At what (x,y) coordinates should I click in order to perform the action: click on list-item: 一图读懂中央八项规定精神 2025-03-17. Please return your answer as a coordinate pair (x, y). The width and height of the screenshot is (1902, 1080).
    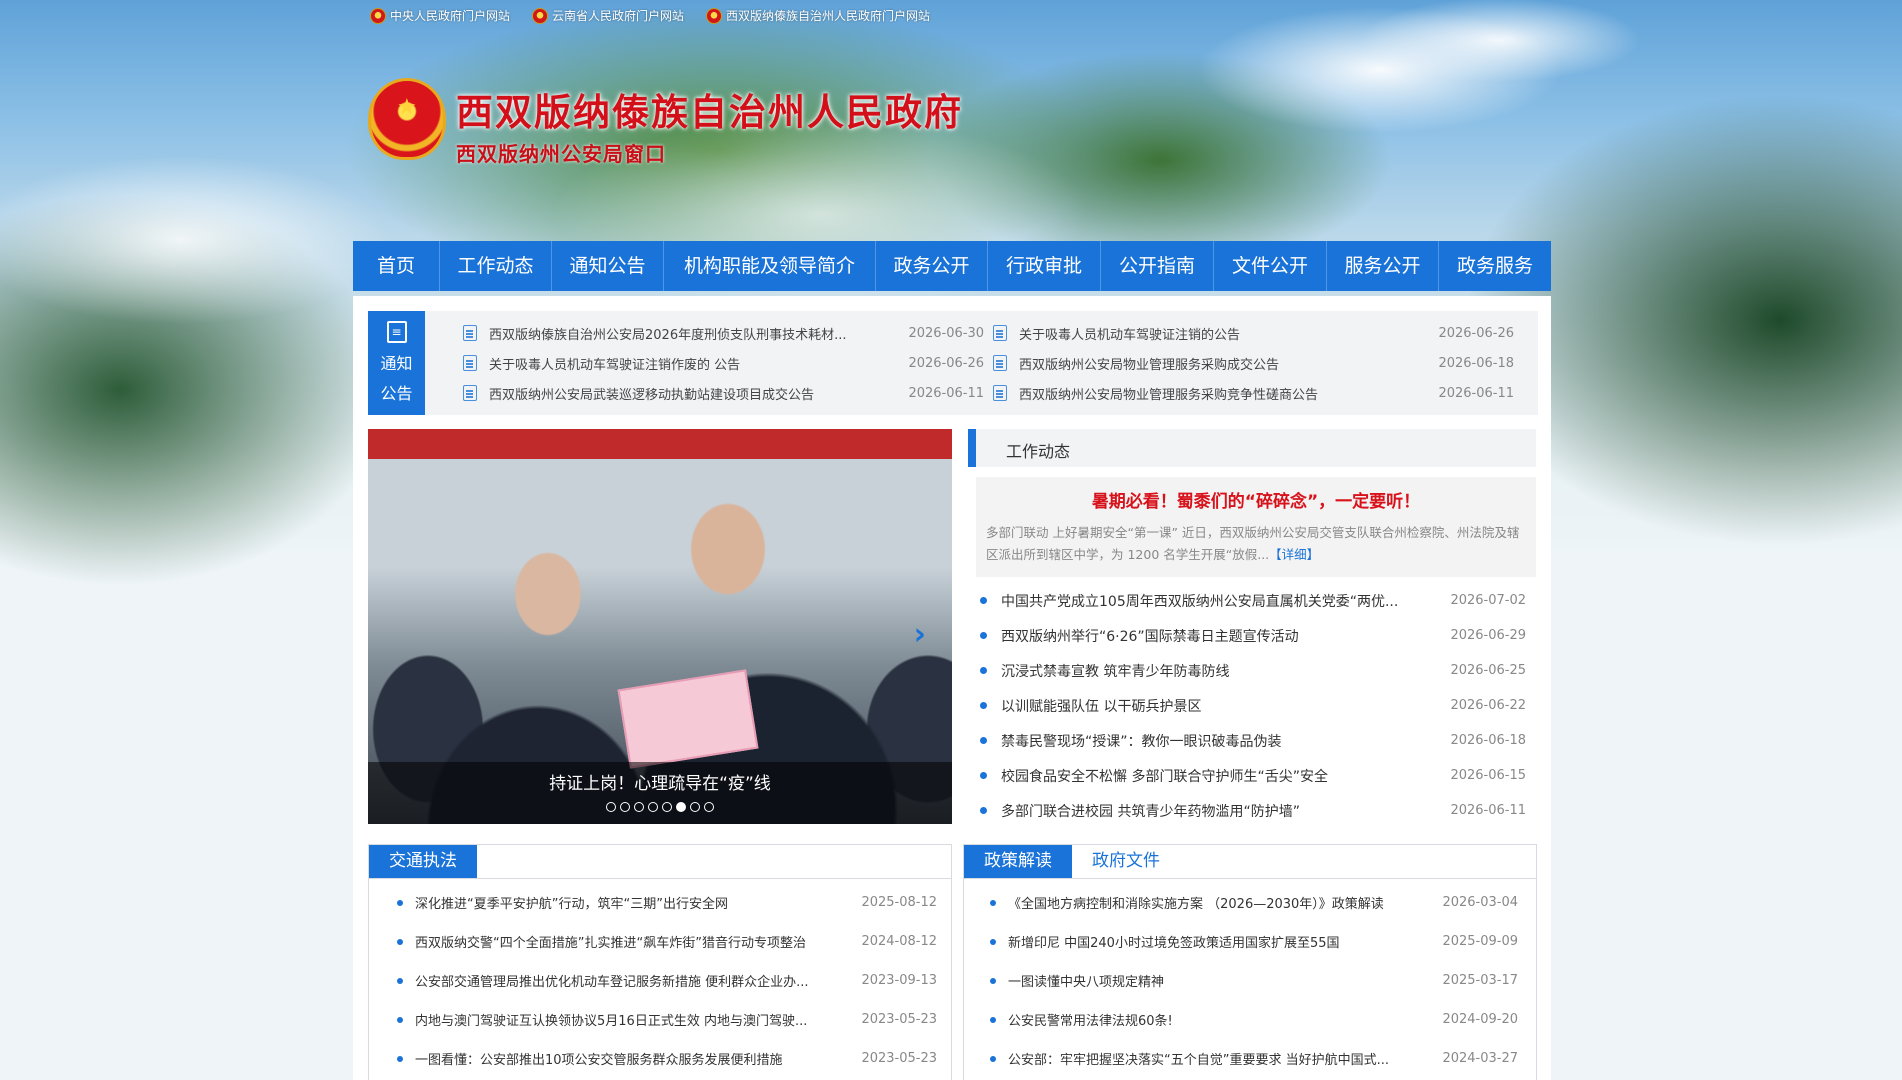
    Looking at the image, I should click on (1250, 980).